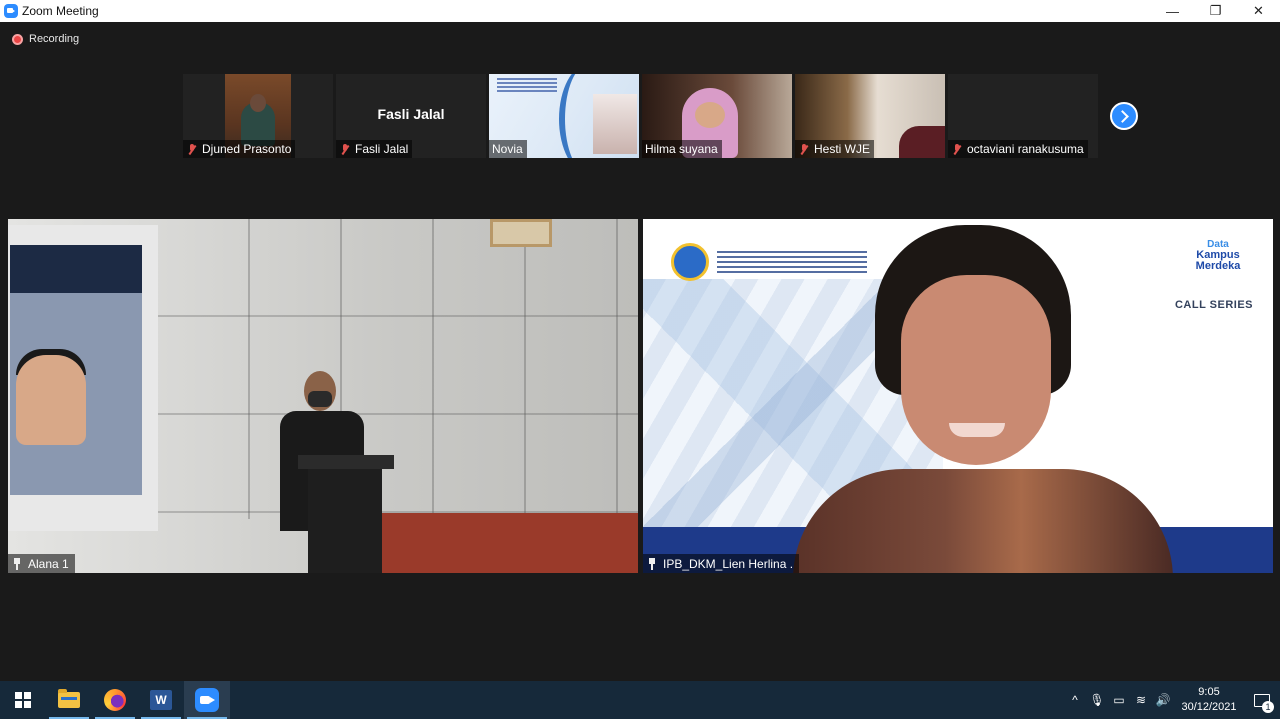  I want to click on participant-body, so click(983, 521).